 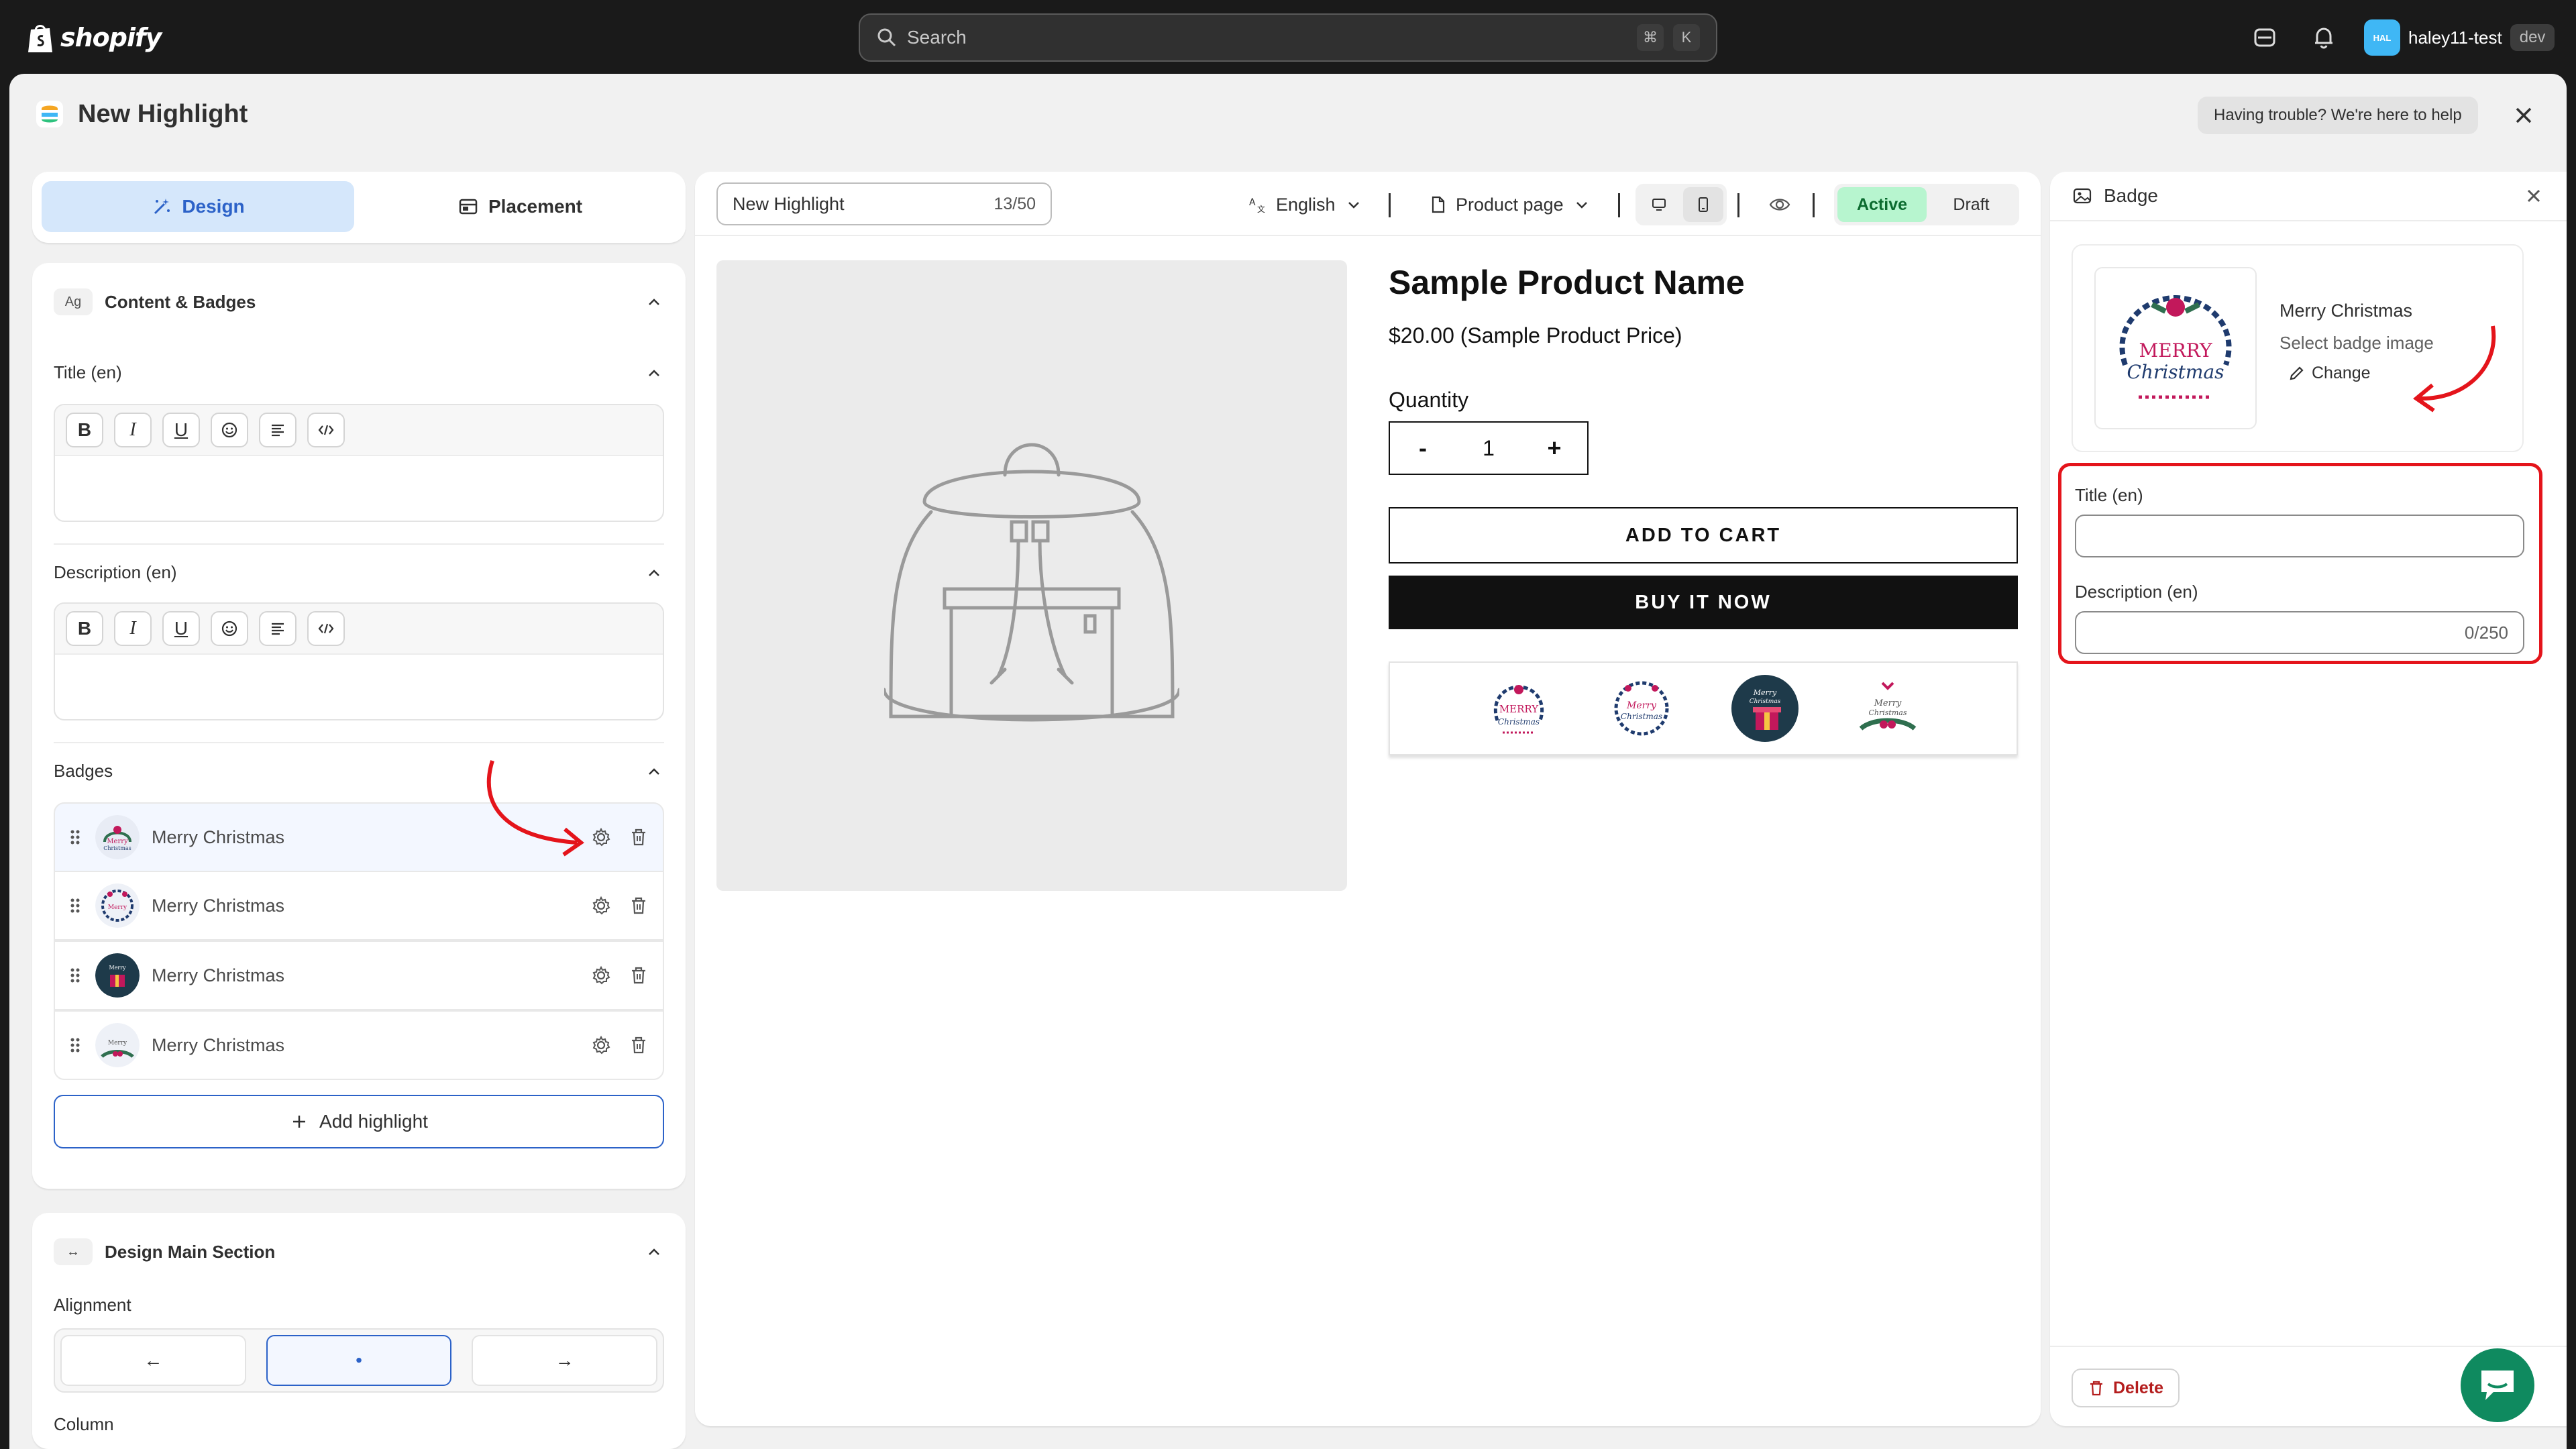 I want to click on title-rich-editor: B I U, so click(x=359, y=463).